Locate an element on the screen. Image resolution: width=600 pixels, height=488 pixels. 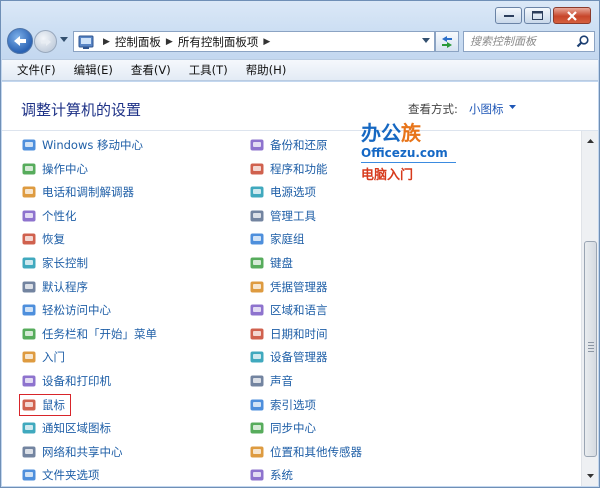
control-panel-item-label: 同步中心 is located at coordinates (293, 428).